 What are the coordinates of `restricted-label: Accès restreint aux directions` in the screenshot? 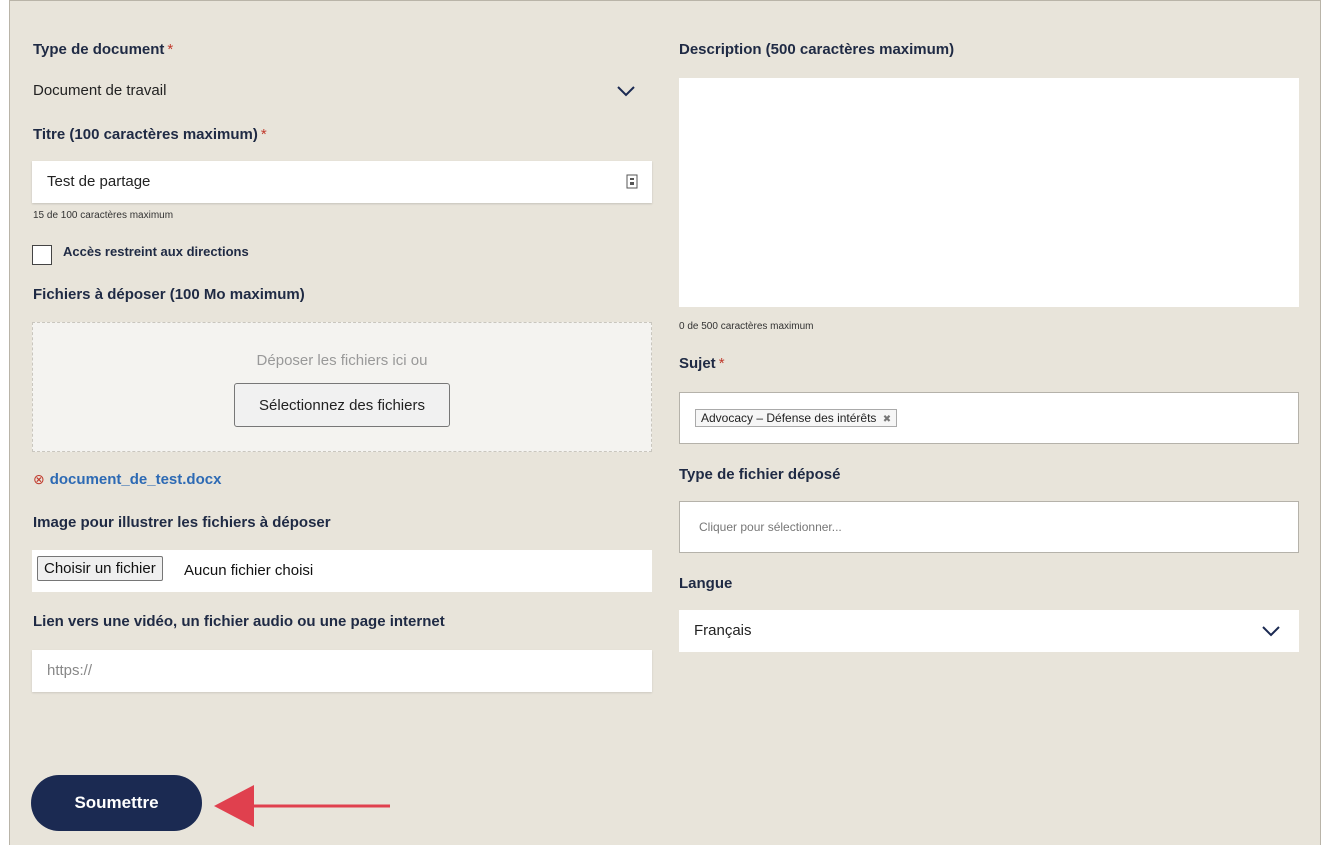 It's located at (156, 251).